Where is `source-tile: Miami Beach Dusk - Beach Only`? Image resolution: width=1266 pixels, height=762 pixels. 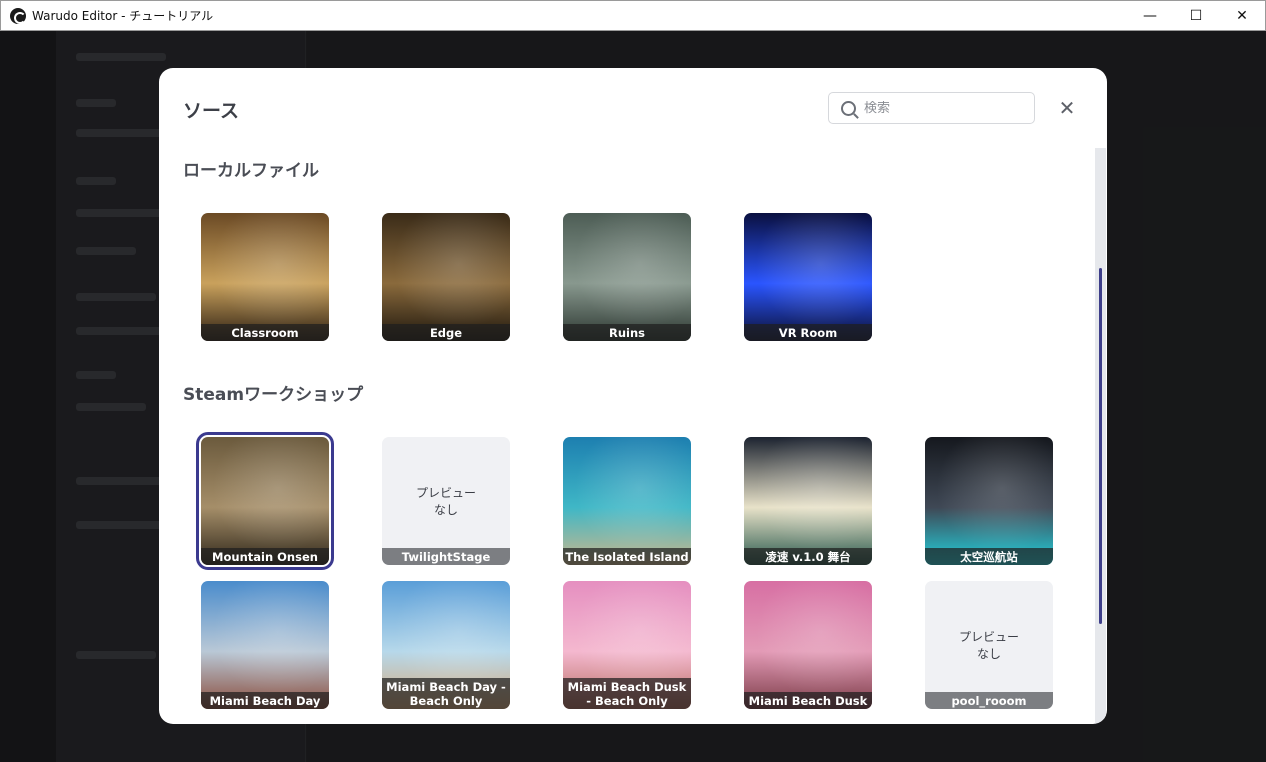 source-tile: Miami Beach Dusk - Beach Only is located at coordinates (627, 645).